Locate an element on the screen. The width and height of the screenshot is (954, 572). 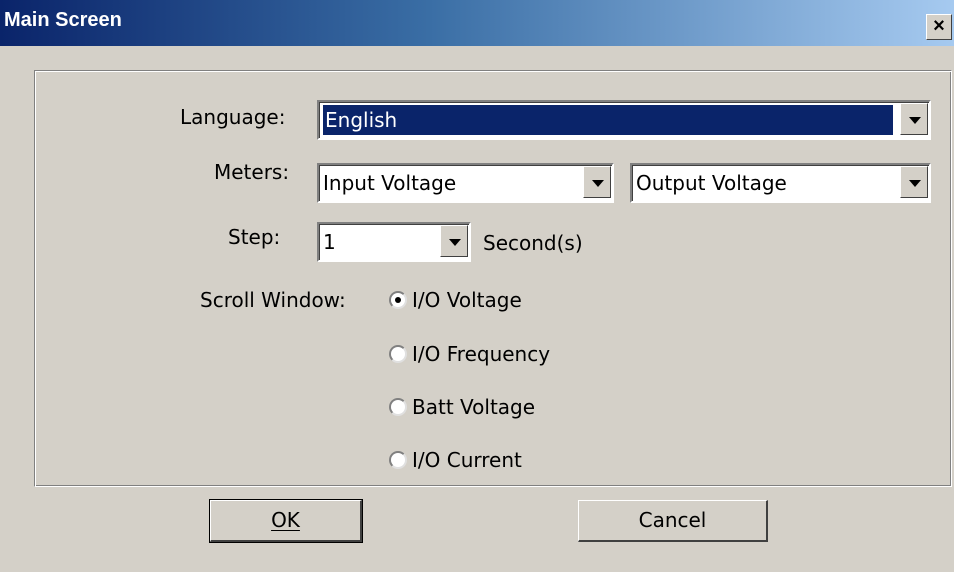
close-icon: × is located at coordinates (939, 26).